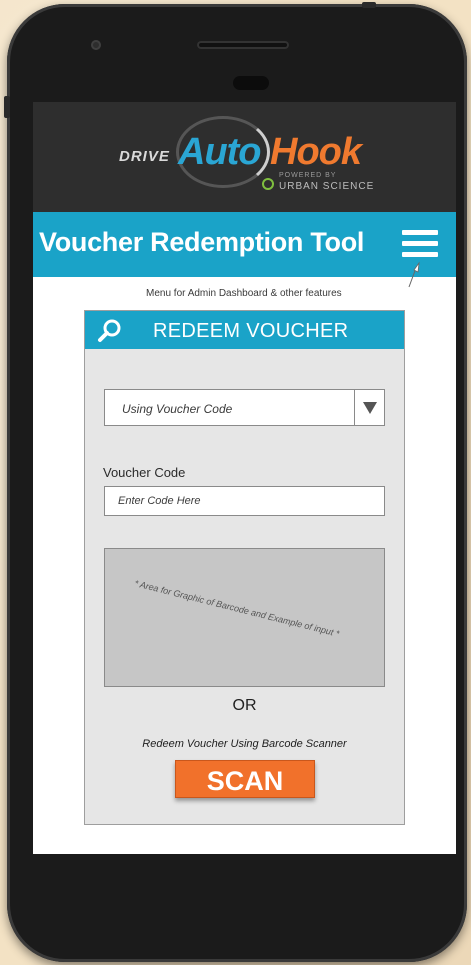 The height and width of the screenshot is (965, 471). Describe the element at coordinates (244, 705) in the screenshot. I see `or-divider-text: OR` at that location.